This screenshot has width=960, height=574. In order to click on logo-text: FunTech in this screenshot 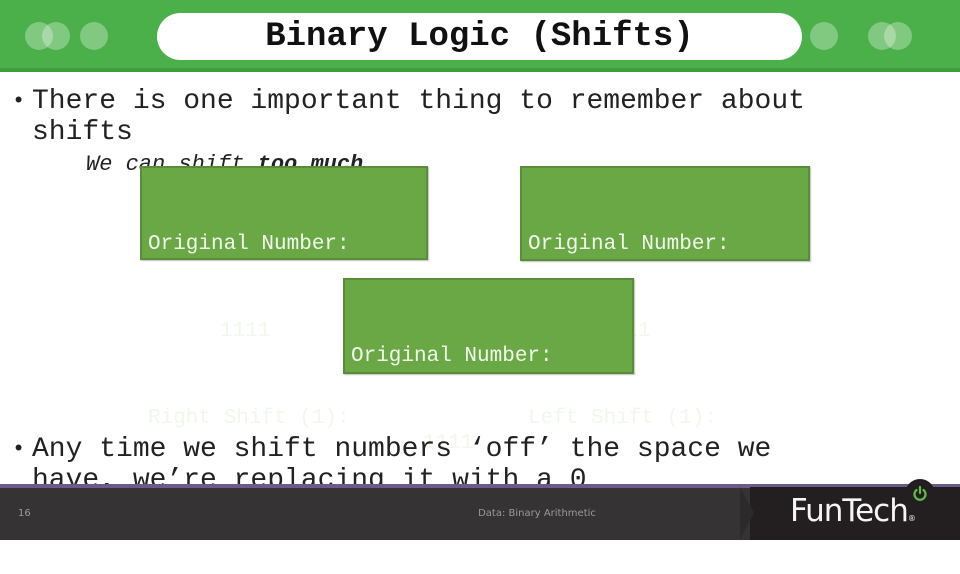, I will do `click(849, 511)`.